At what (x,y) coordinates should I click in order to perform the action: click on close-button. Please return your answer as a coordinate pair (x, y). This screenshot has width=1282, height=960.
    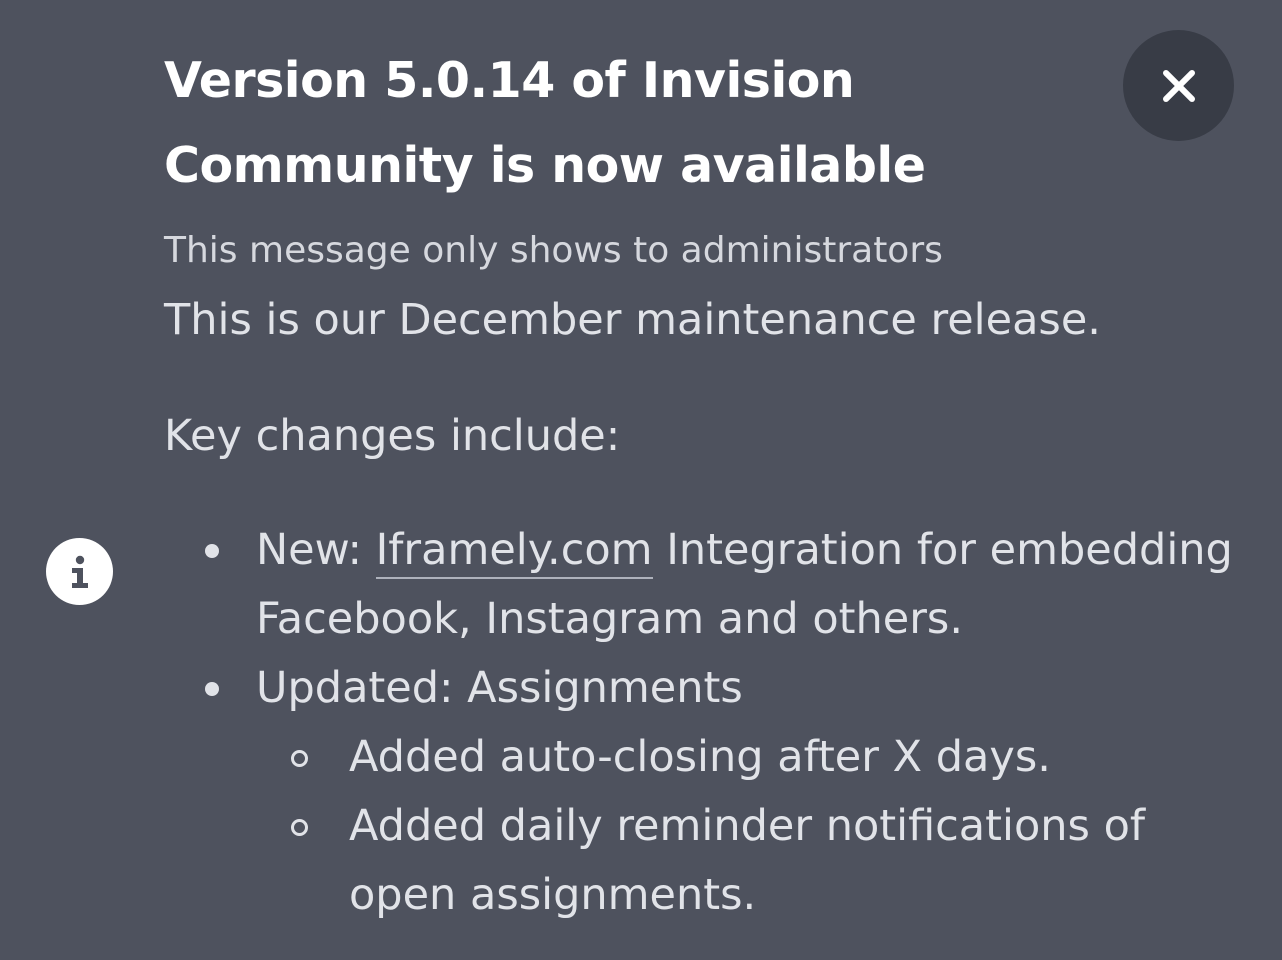
    Looking at the image, I should click on (1178, 85).